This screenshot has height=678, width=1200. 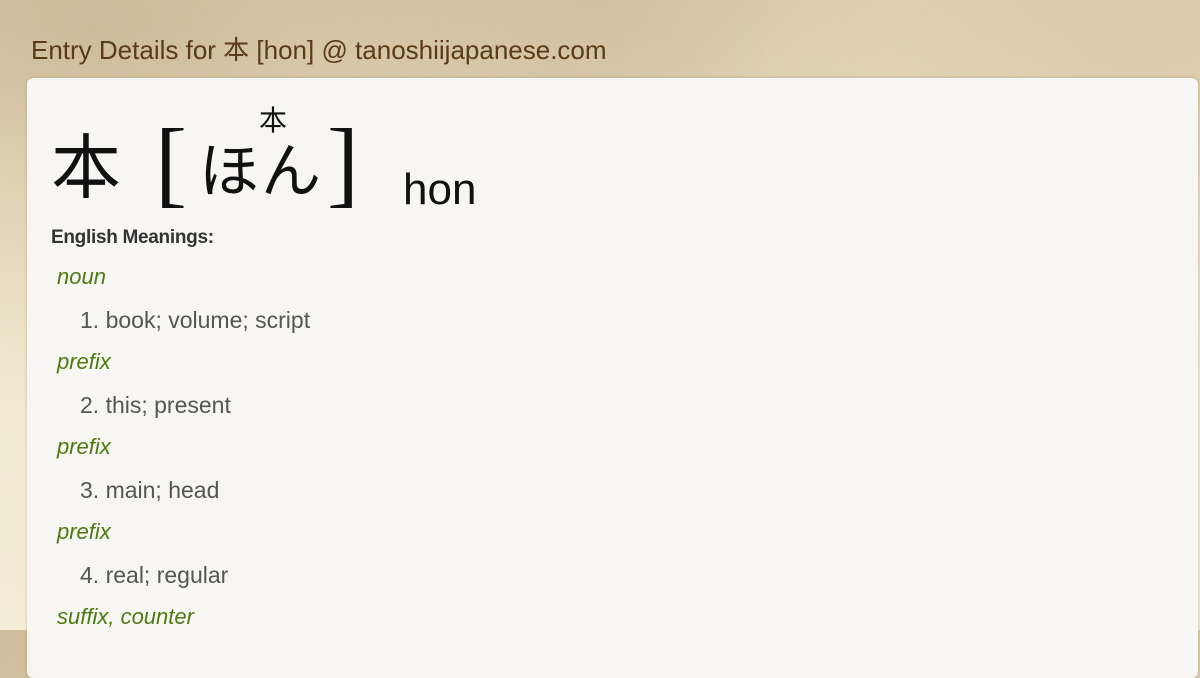 What do you see at coordinates (261, 172) in the screenshot?
I see `entry-reading: ほん` at bounding box center [261, 172].